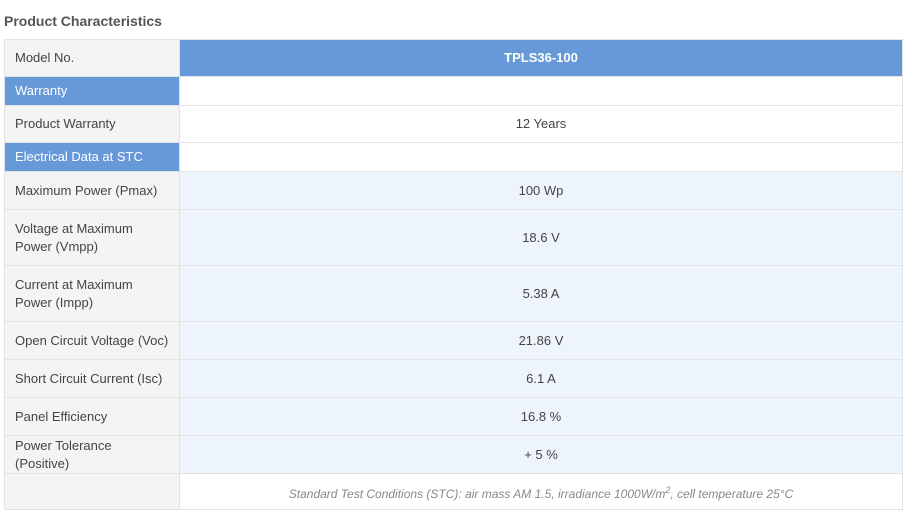  What do you see at coordinates (541, 157) in the screenshot?
I see `electrical-section-filler` at bounding box center [541, 157].